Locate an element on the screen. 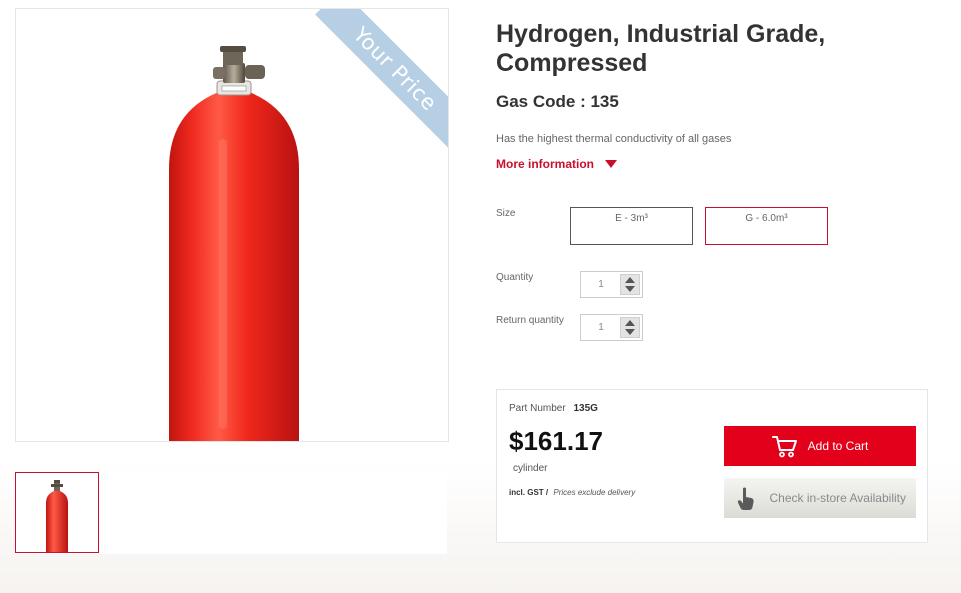 This screenshot has width=961, height=593. more-information-label: More information is located at coordinates (545, 164).